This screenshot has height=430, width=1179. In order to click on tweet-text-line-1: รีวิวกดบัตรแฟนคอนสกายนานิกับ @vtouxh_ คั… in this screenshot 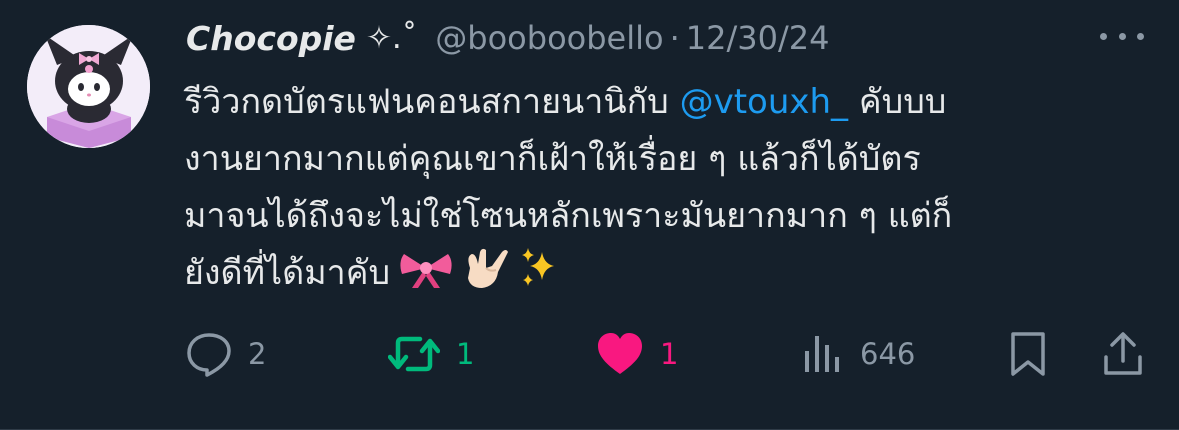, I will do `click(565, 102)`.